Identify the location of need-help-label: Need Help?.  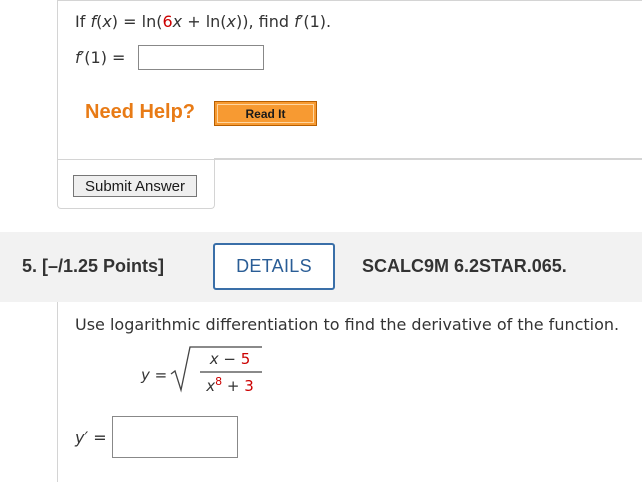
(140, 112).